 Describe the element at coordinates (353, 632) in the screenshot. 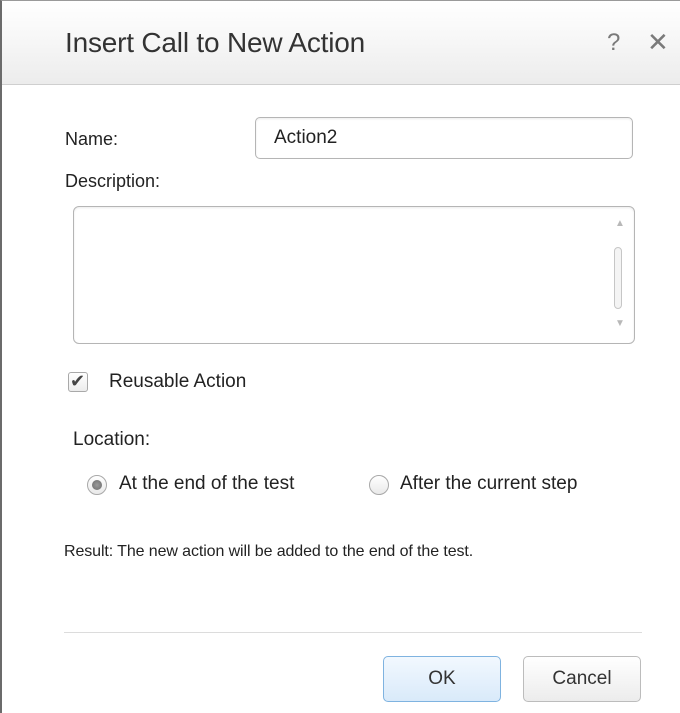

I see `footer-divider` at that location.